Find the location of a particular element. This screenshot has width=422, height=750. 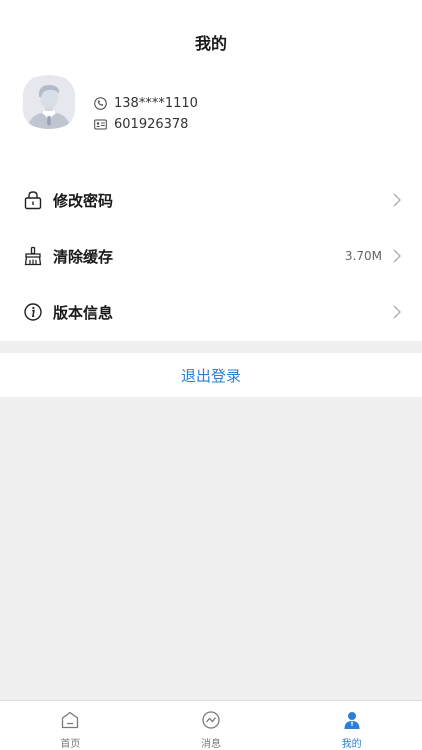

tab-label: 消息 is located at coordinates (211, 744).